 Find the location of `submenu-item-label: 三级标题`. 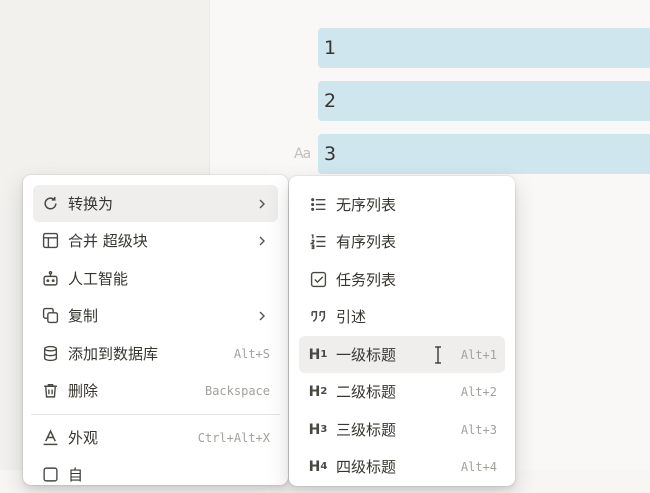

submenu-item-label: 三级标题 is located at coordinates (366, 430).